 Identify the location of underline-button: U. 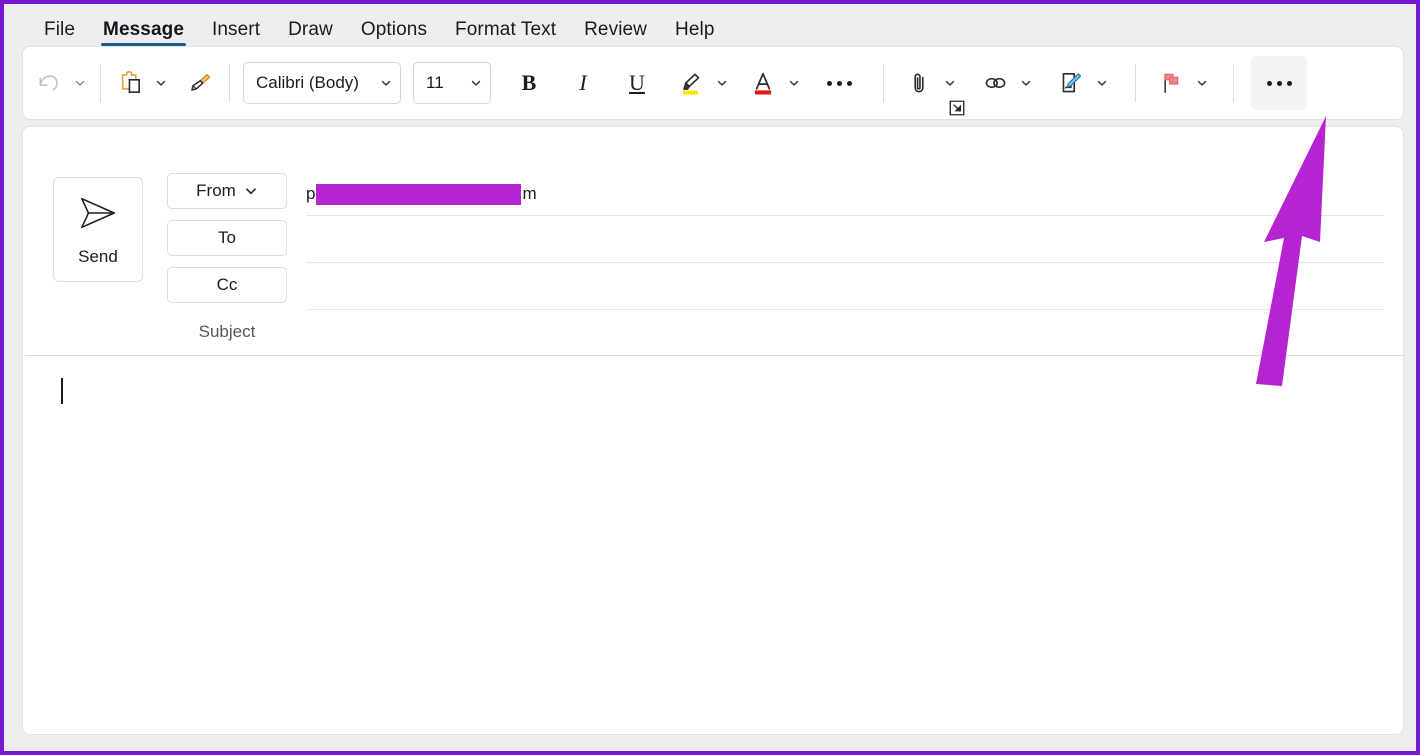
(637, 83).